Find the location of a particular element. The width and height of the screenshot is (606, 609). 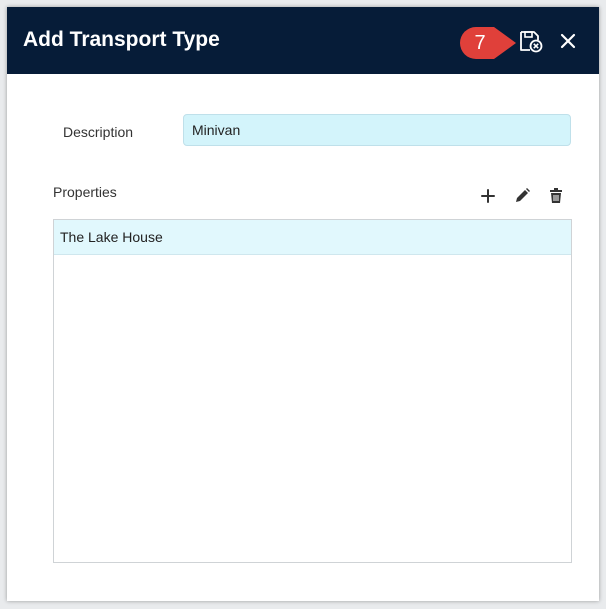

pencil-icon is located at coordinates (523, 195).